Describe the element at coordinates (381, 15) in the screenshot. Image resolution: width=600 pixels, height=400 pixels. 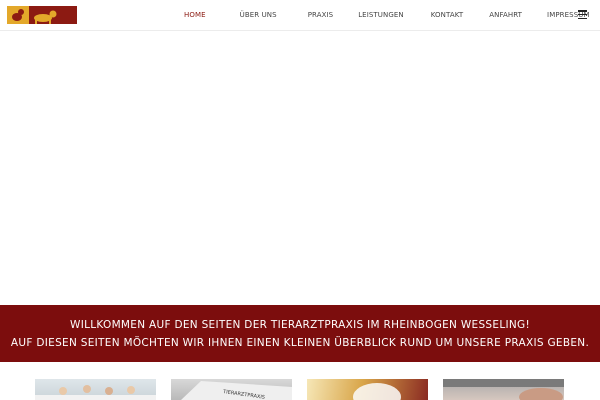
I see `nav-item-leistungen: LEISTUNGEN` at that location.